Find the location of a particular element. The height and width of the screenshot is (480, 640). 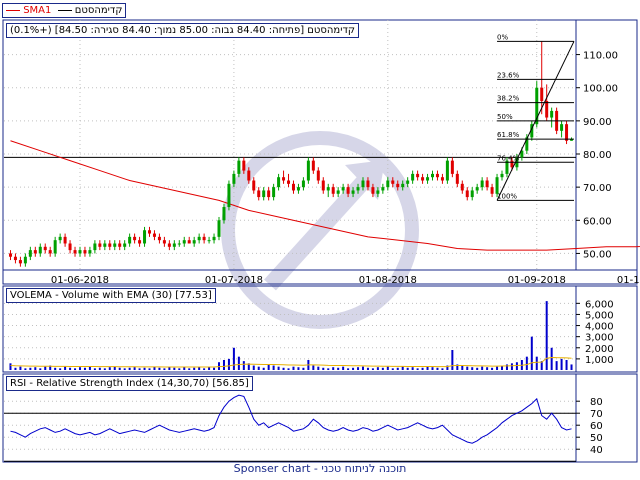

footer-text: Sponser chart - תוכנה לניתוח טכני is located at coordinates (320, 468).